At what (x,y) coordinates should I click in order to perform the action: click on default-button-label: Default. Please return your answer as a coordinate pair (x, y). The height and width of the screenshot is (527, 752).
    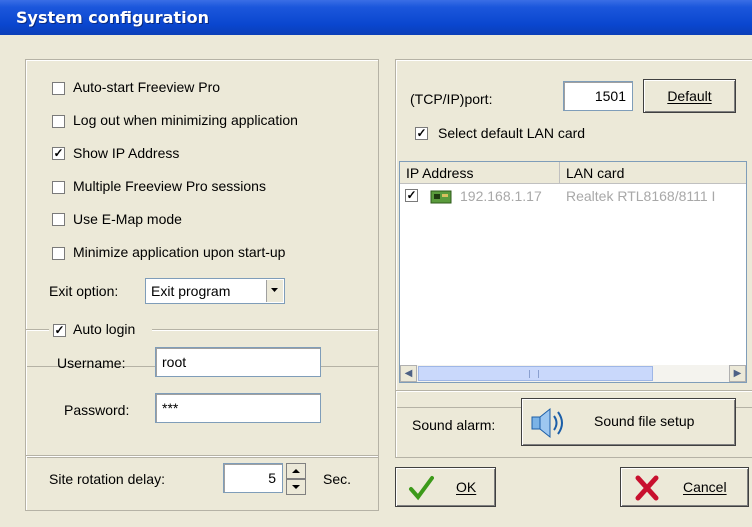
    Looking at the image, I should click on (689, 96).